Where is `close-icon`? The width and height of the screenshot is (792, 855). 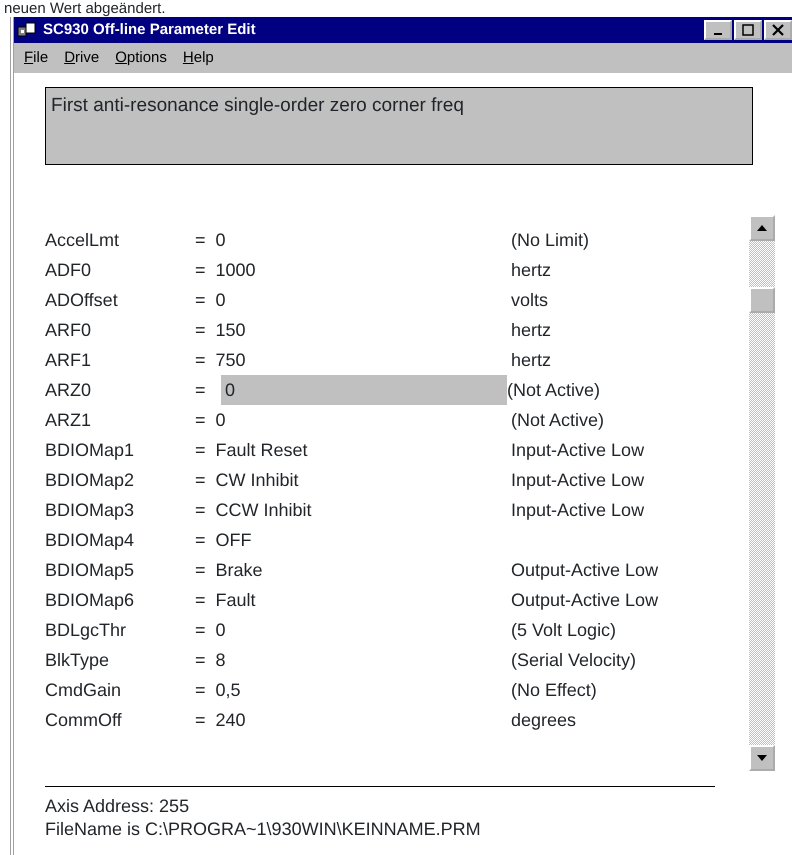
close-icon is located at coordinates (778, 30).